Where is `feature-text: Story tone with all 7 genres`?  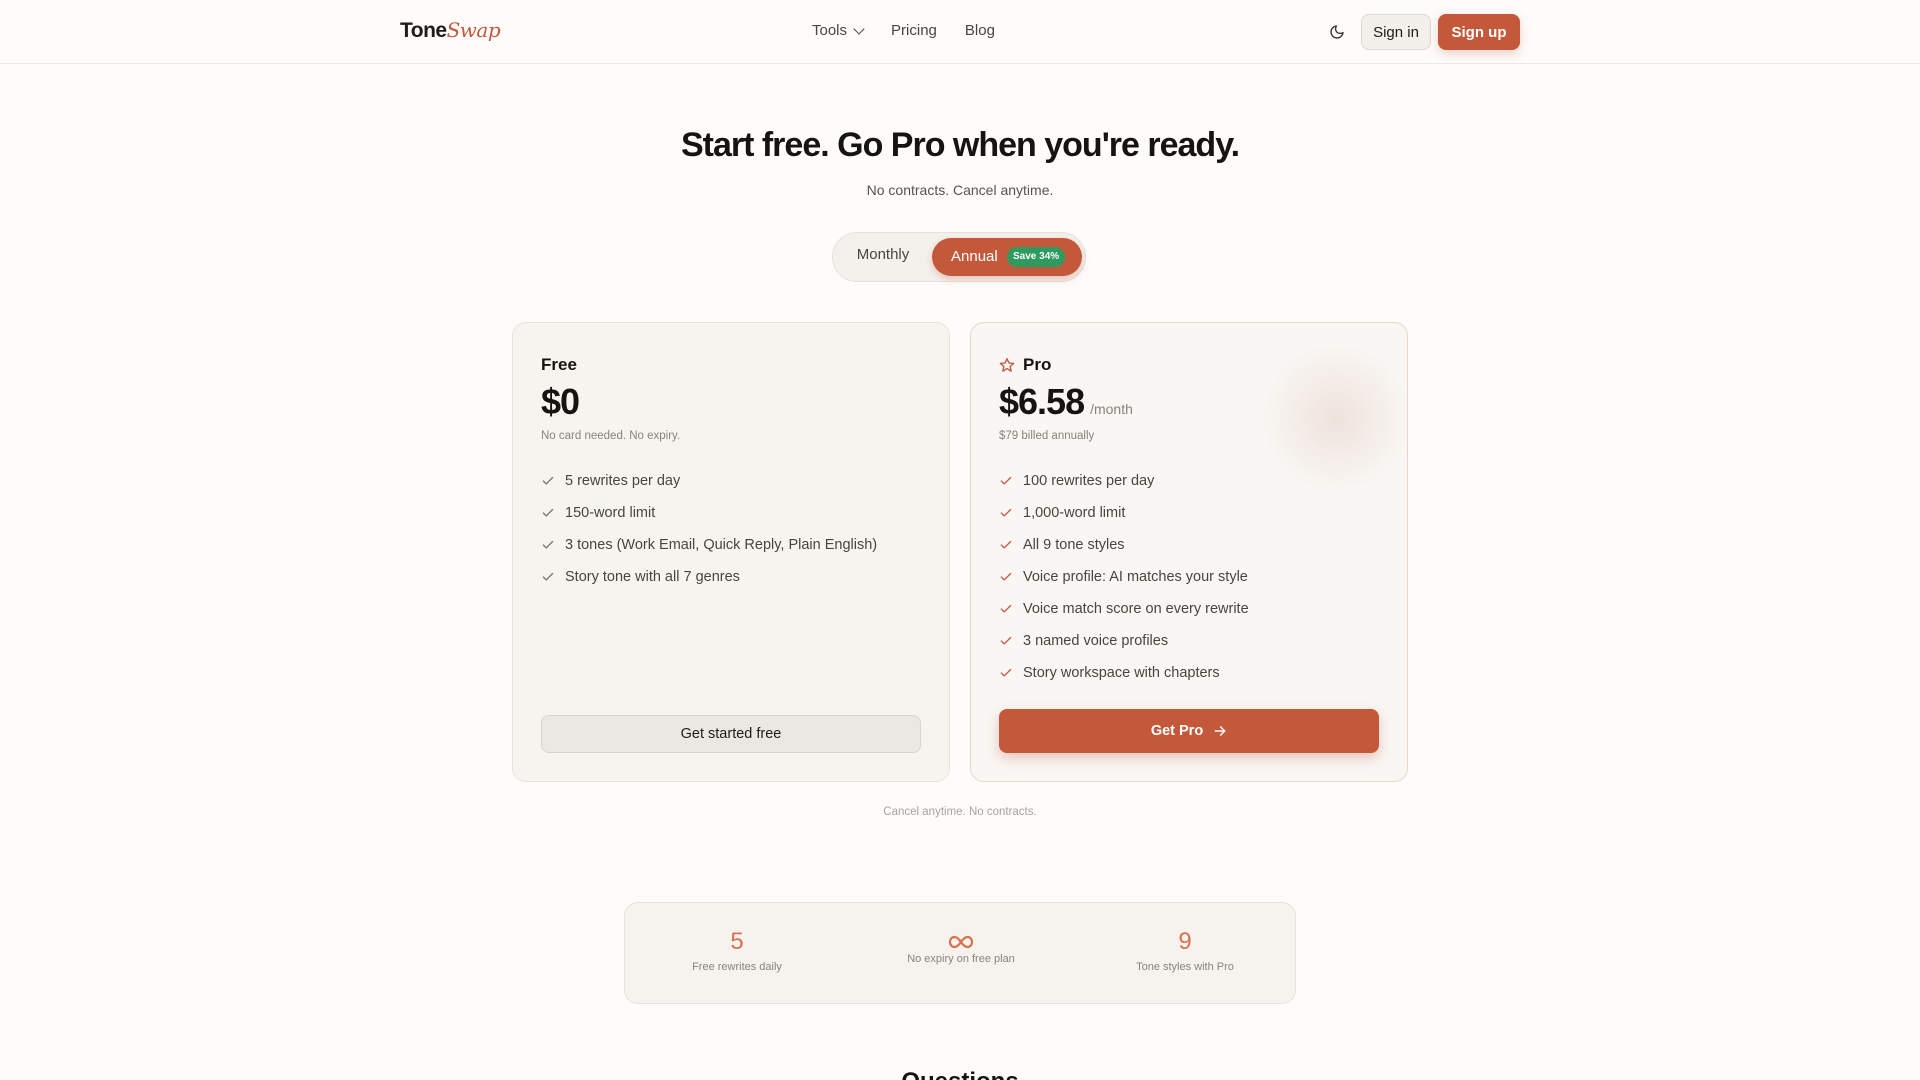
feature-text: Story tone with all 7 genres is located at coordinates (652, 577).